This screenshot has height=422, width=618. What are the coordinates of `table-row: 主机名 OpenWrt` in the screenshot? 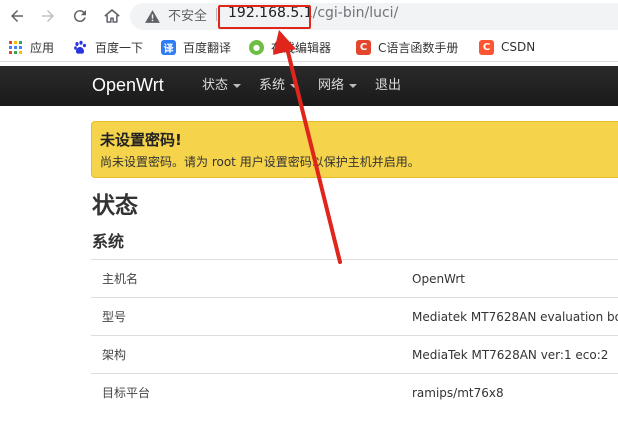 It's located at (354, 278).